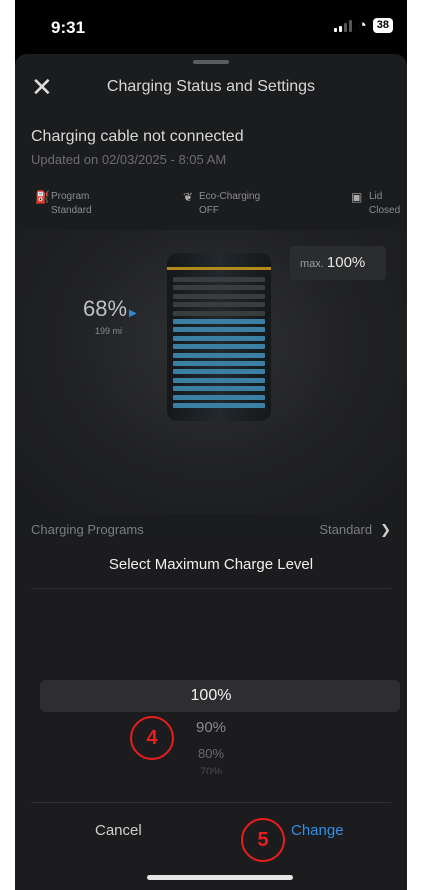 This screenshot has height=890, width=422. I want to click on info-lid: ▣ Lid Closed, so click(376, 204).